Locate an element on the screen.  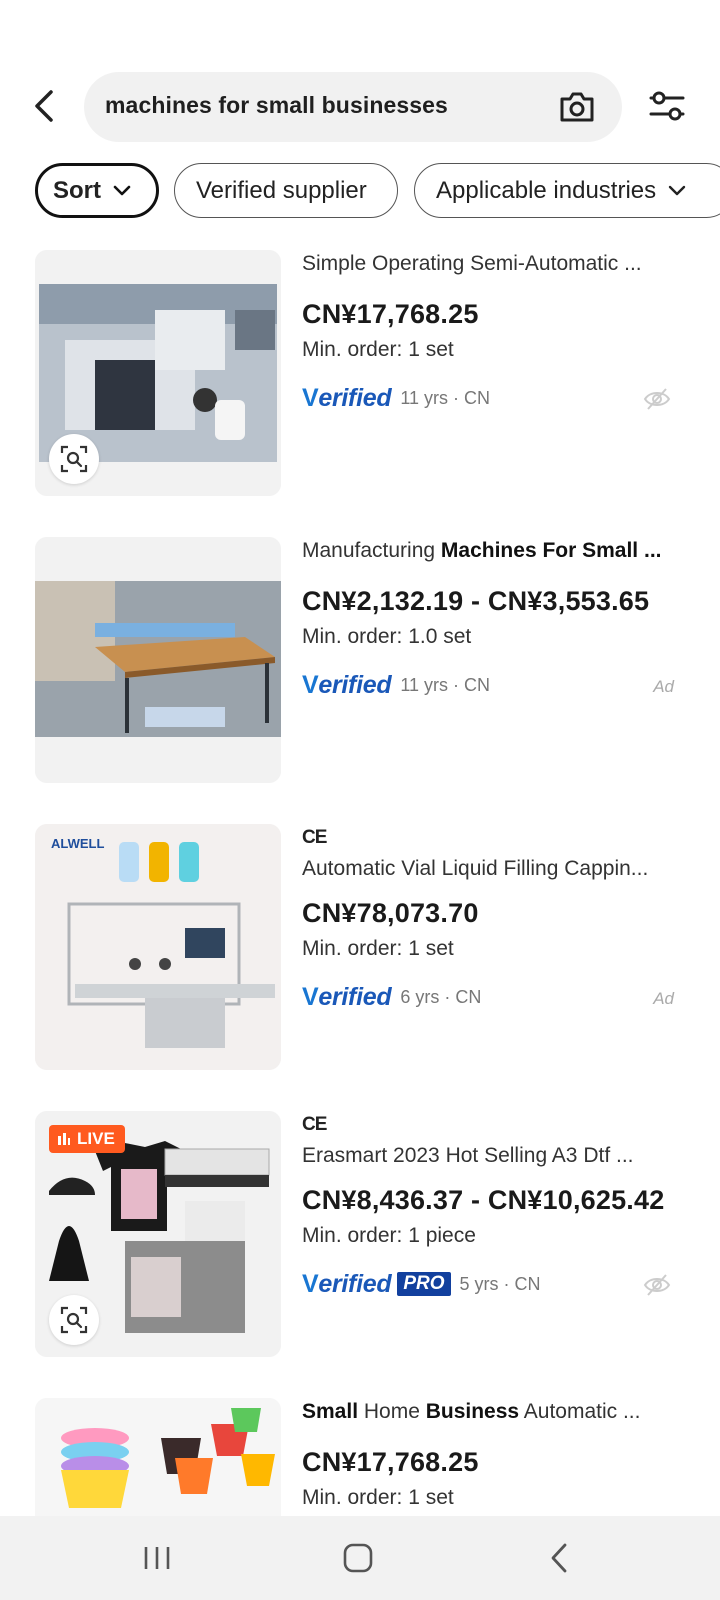
home-icon is located at coordinates (358, 1558).